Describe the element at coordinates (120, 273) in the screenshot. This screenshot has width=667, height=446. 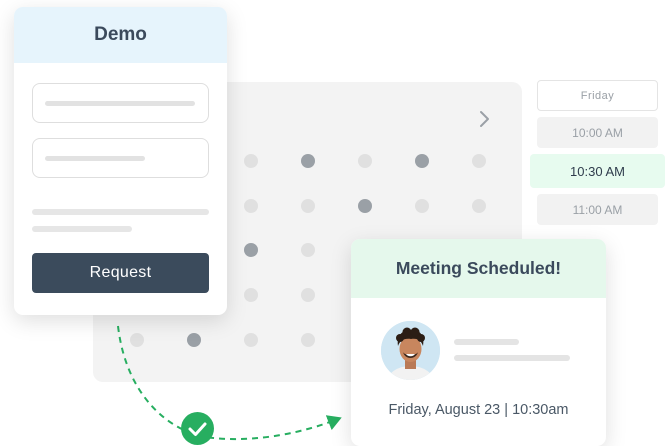
I see `request-button: Request` at that location.